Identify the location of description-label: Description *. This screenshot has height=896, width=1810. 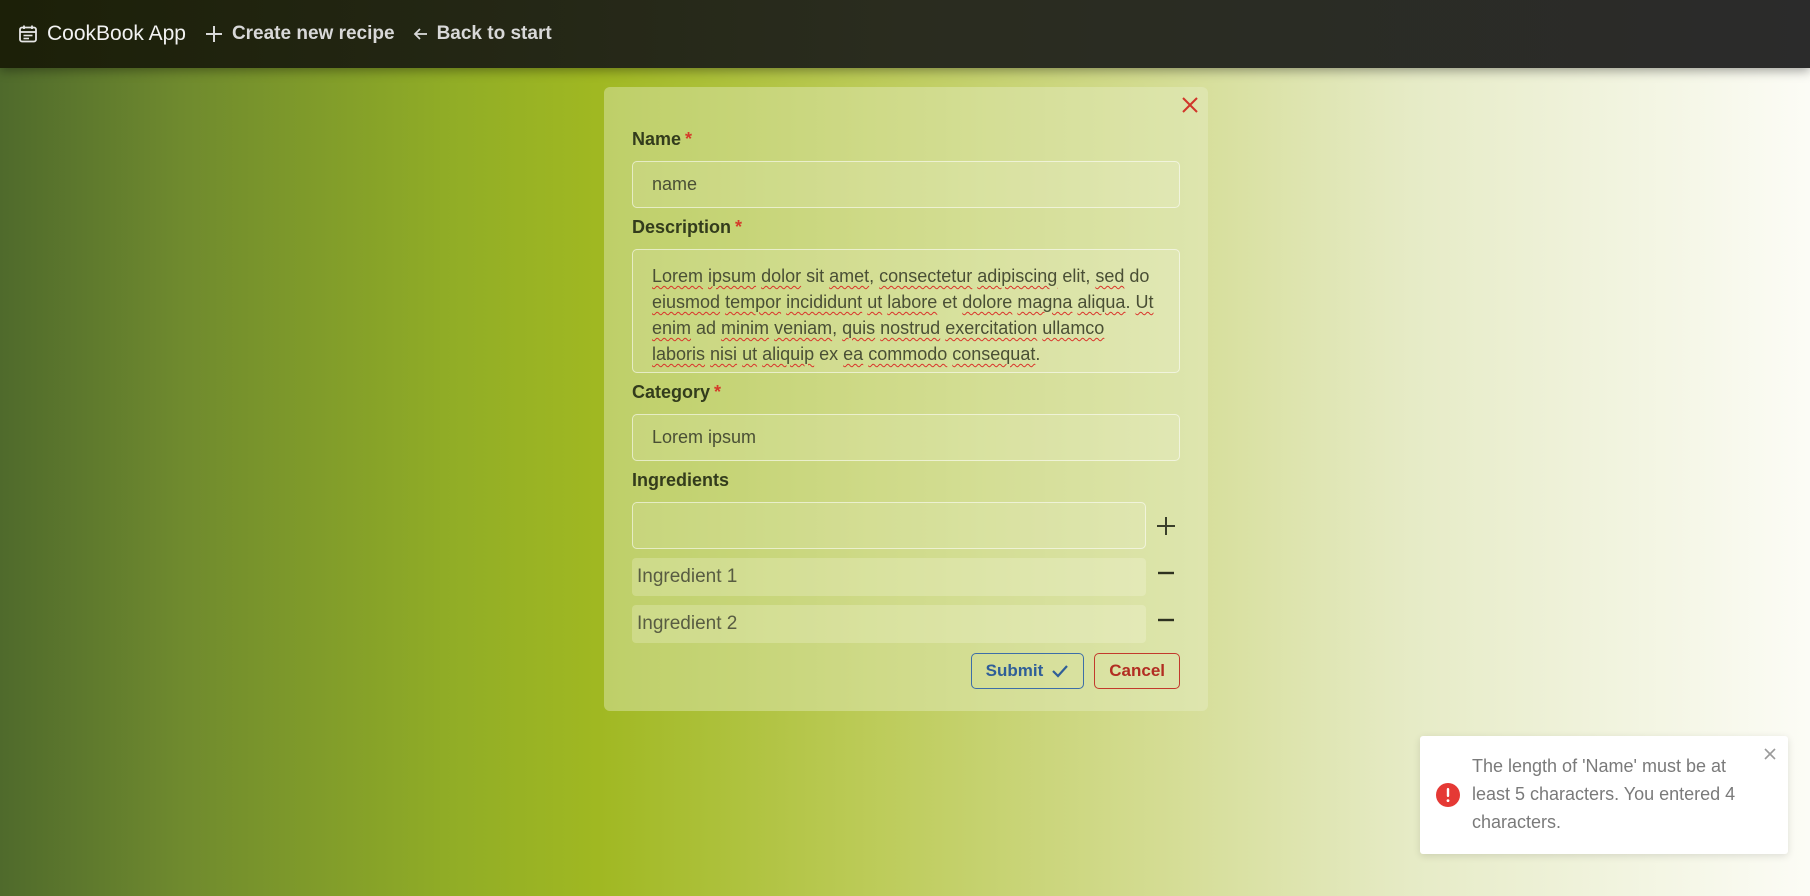
(906, 227).